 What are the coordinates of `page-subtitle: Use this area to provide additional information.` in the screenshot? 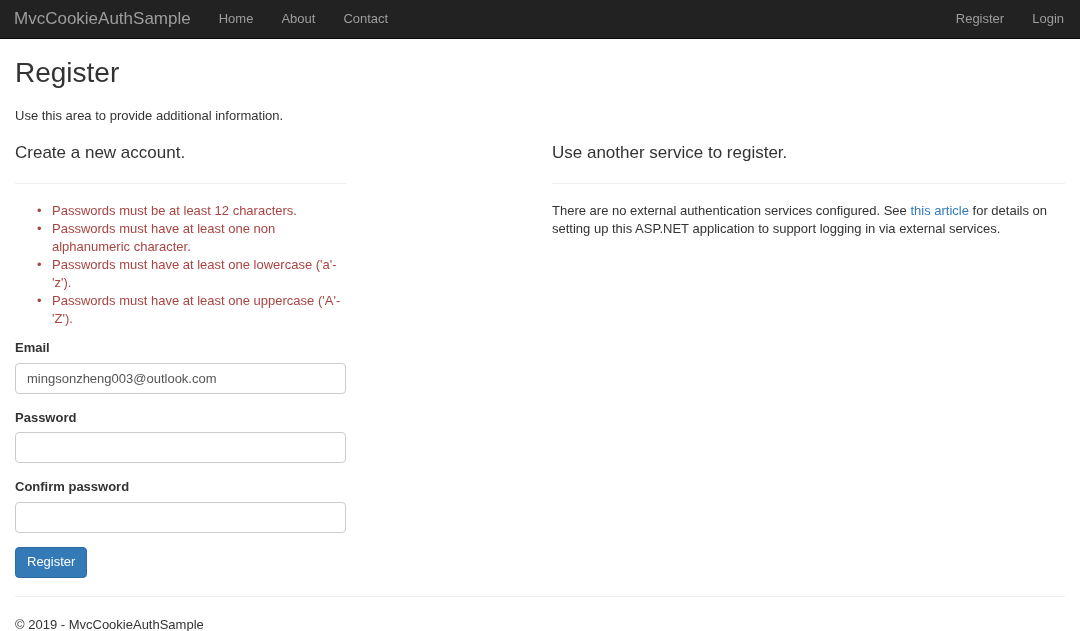 It's located at (150, 116).